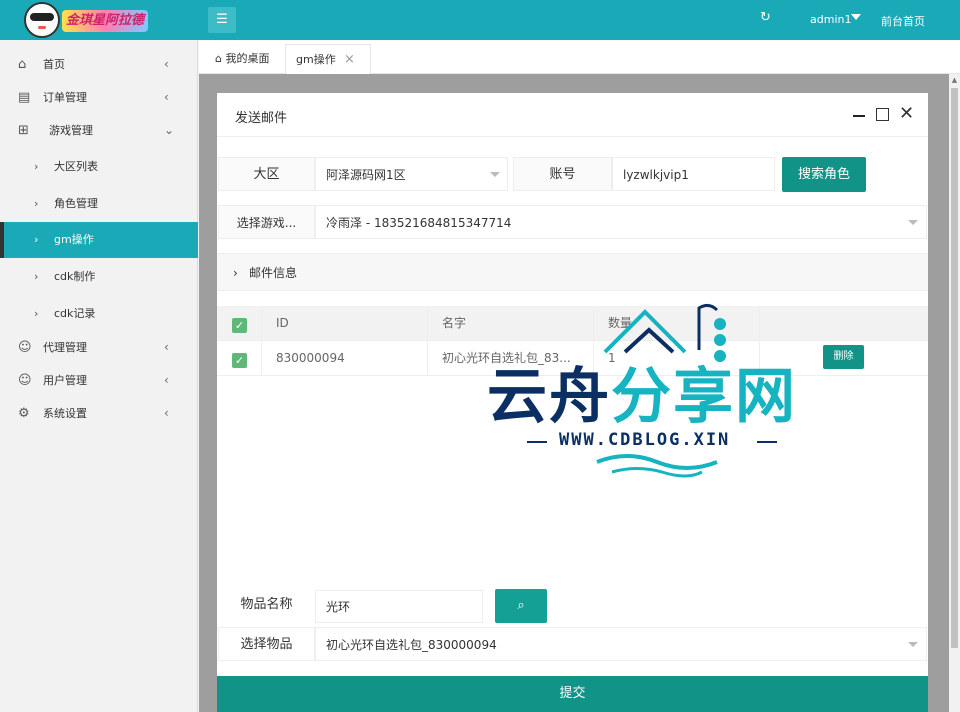 The height and width of the screenshot is (712, 960). What do you see at coordinates (621, 222) in the screenshot?
I see `role-select: 冷雨泽 - 183521684815347714` at bounding box center [621, 222].